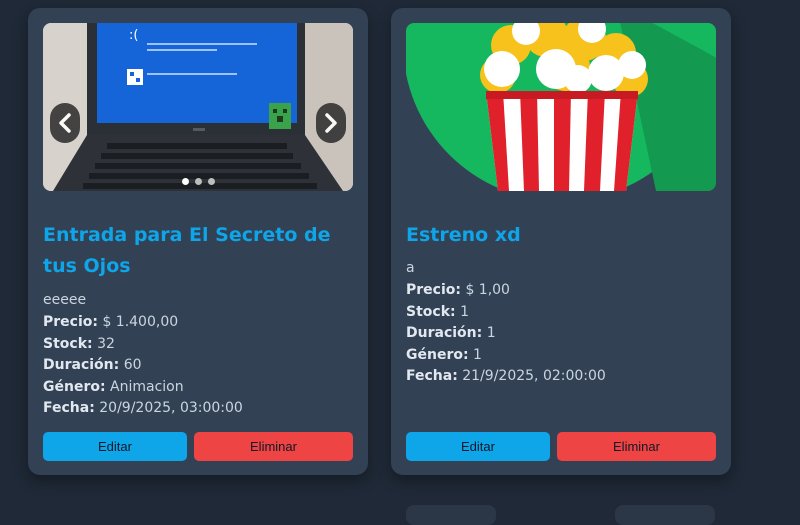 This screenshot has width=800, height=525. What do you see at coordinates (410, 268) in the screenshot?
I see `card-description: a` at bounding box center [410, 268].